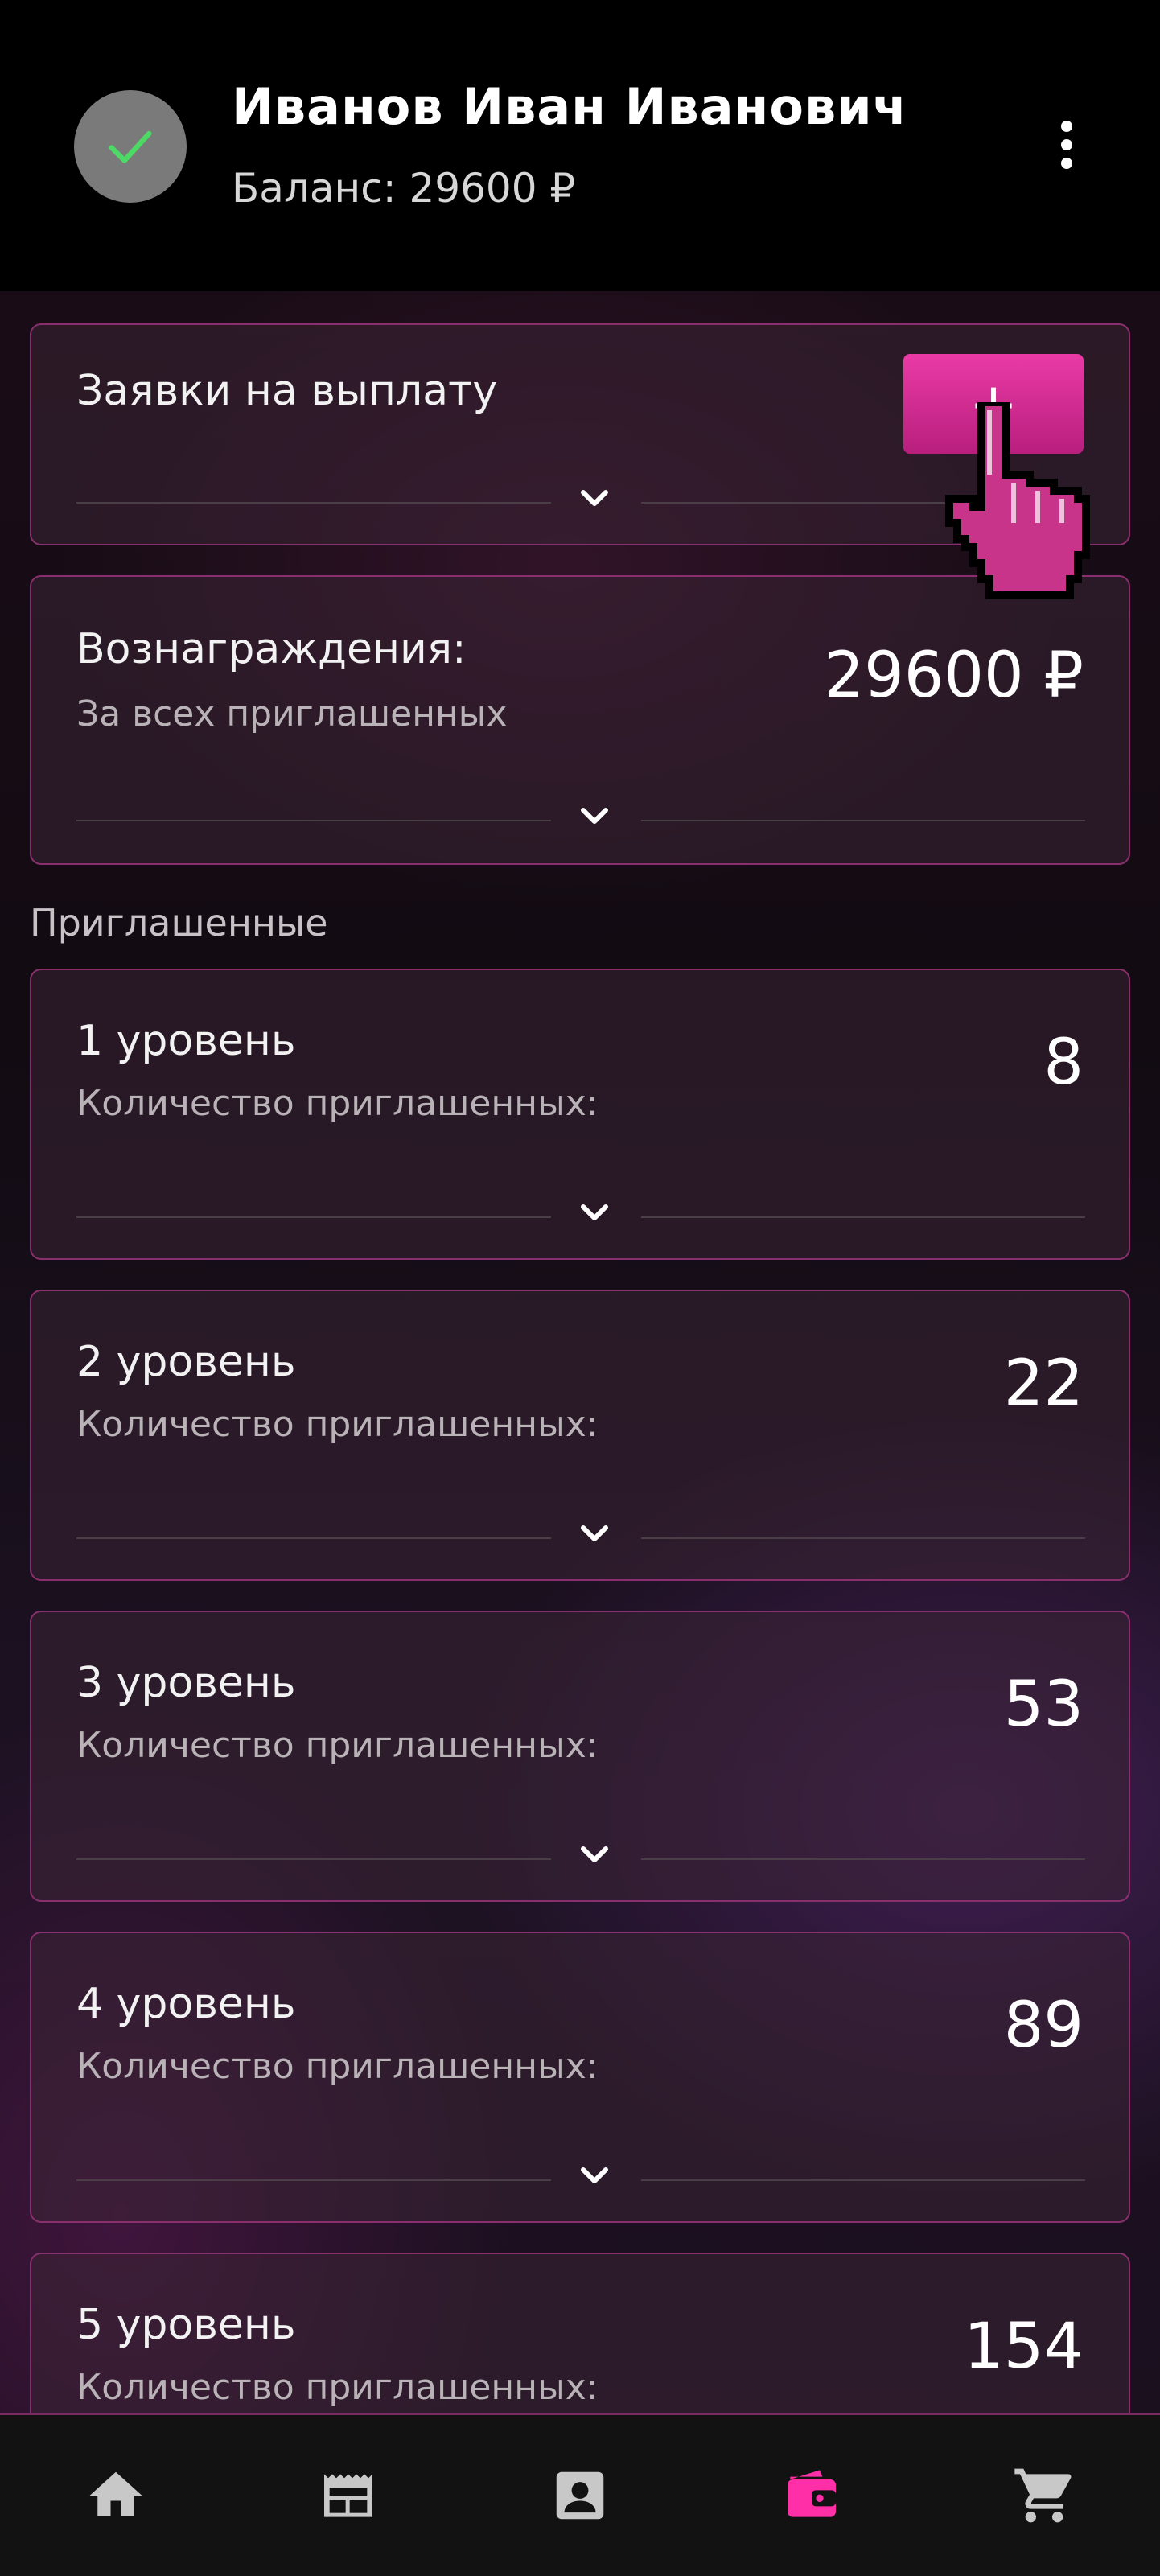 The width and height of the screenshot is (1160, 2576). I want to click on check-icon, so click(130, 146).